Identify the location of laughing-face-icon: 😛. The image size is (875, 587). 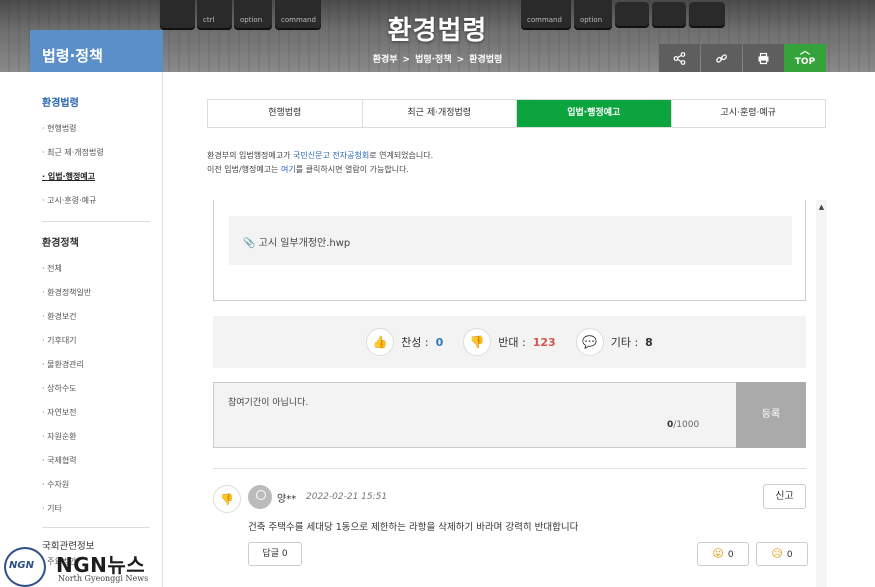
(718, 553).